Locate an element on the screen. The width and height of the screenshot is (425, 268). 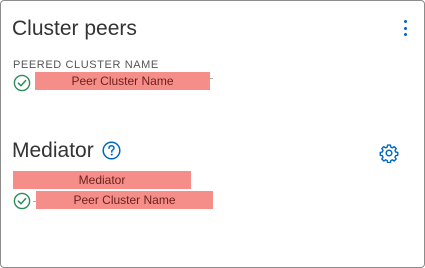
kebab-menu-icon is located at coordinates (405, 28).